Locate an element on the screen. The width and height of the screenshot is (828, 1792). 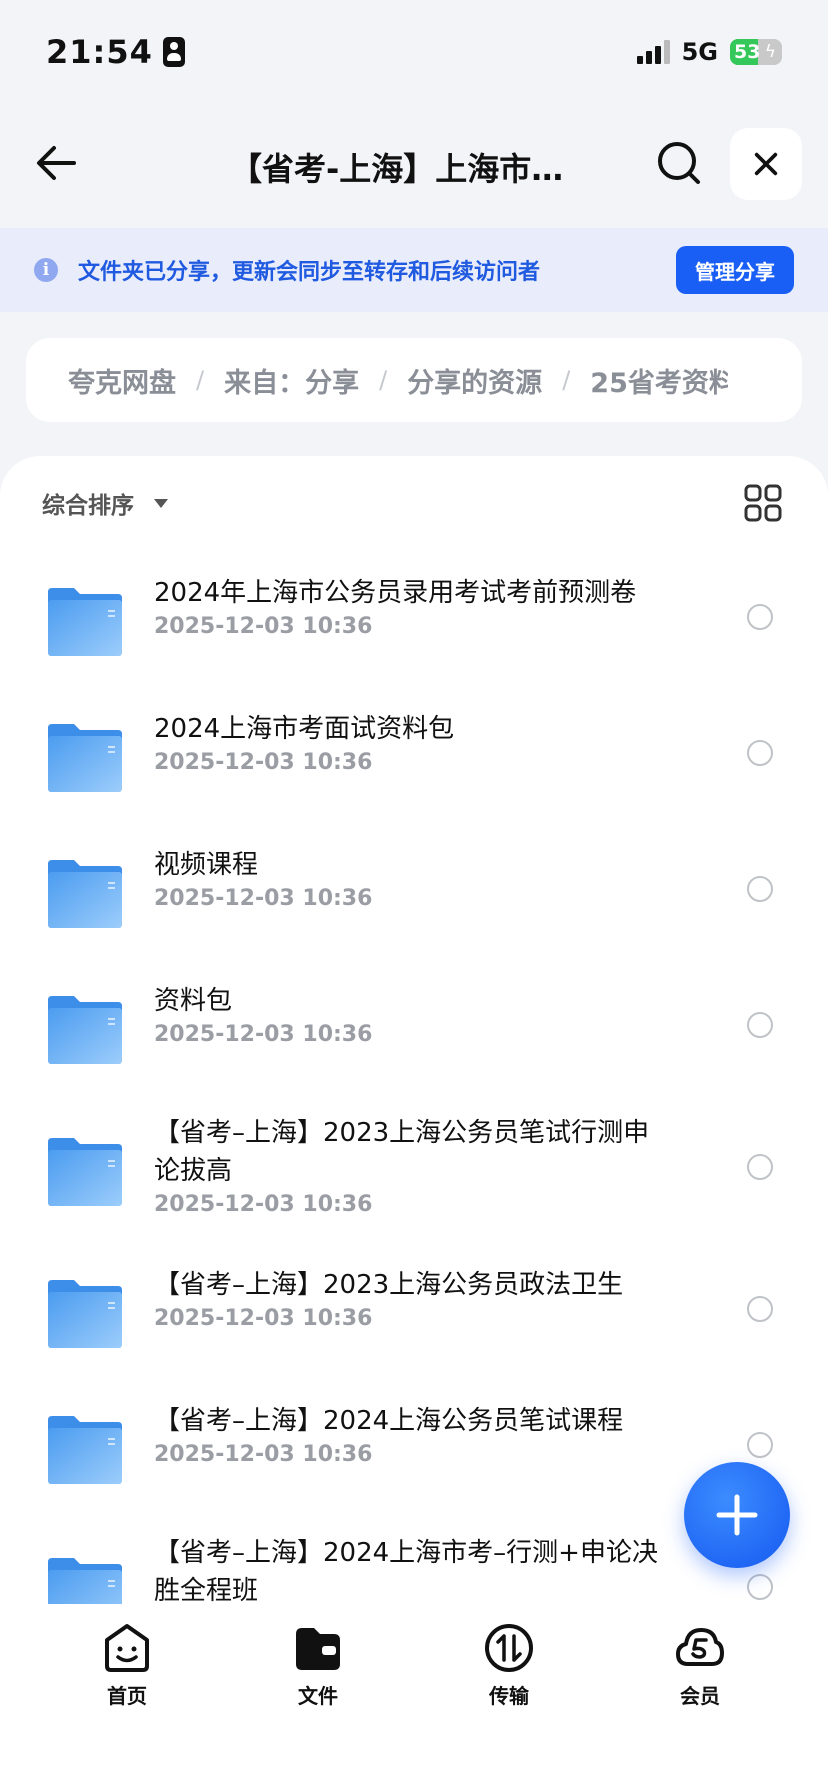
status-time: 21:54 is located at coordinates (115, 52).